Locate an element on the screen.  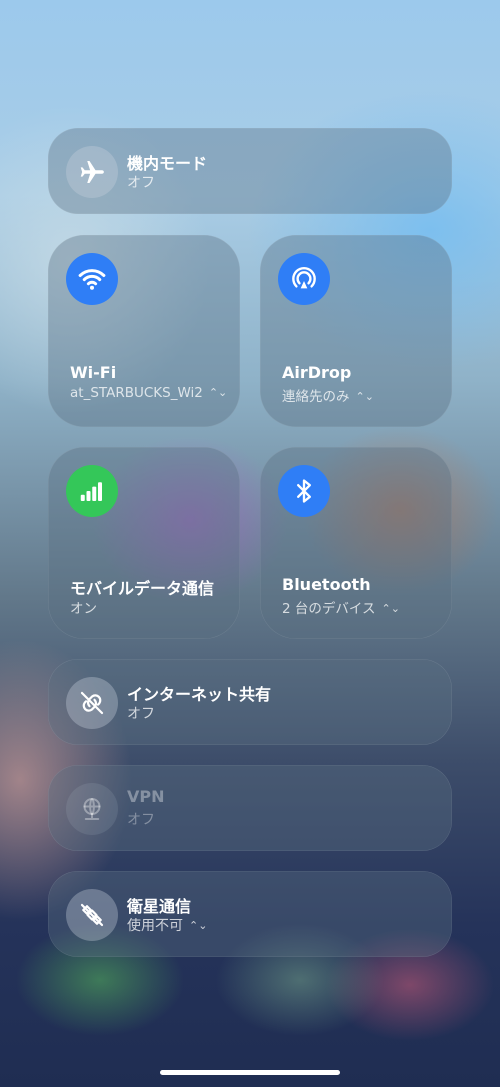
airplane-mode-status: オフ is located at coordinates (141, 183).